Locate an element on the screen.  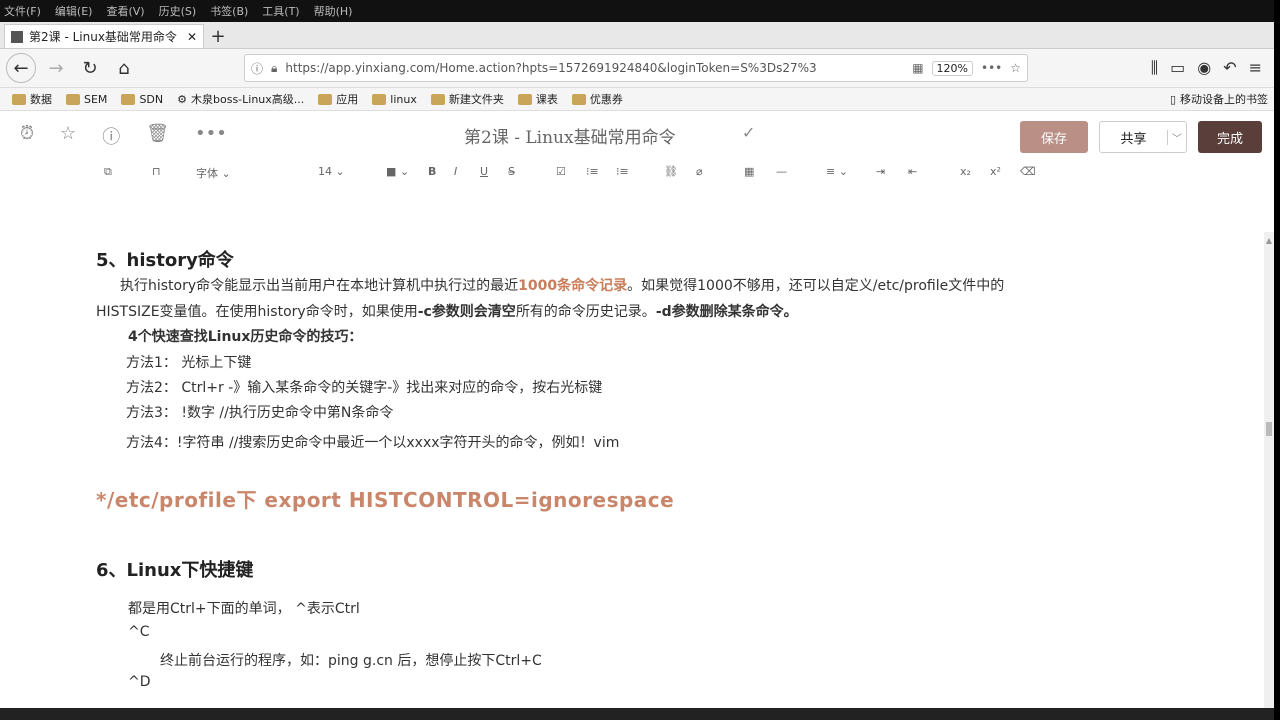
font-select: 字体 ⌄ is located at coordinates (213, 173).